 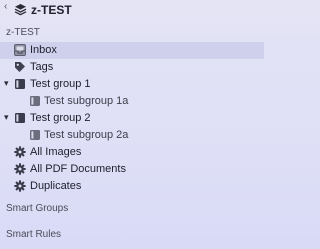 I want to click on sidebar-item-label: All Images, so click(x=56, y=152).